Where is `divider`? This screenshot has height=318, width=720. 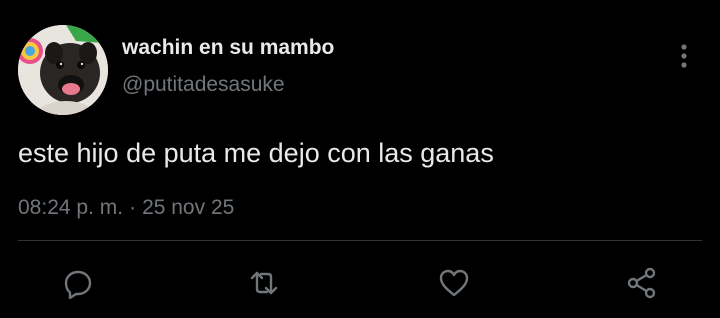 divider is located at coordinates (360, 240).